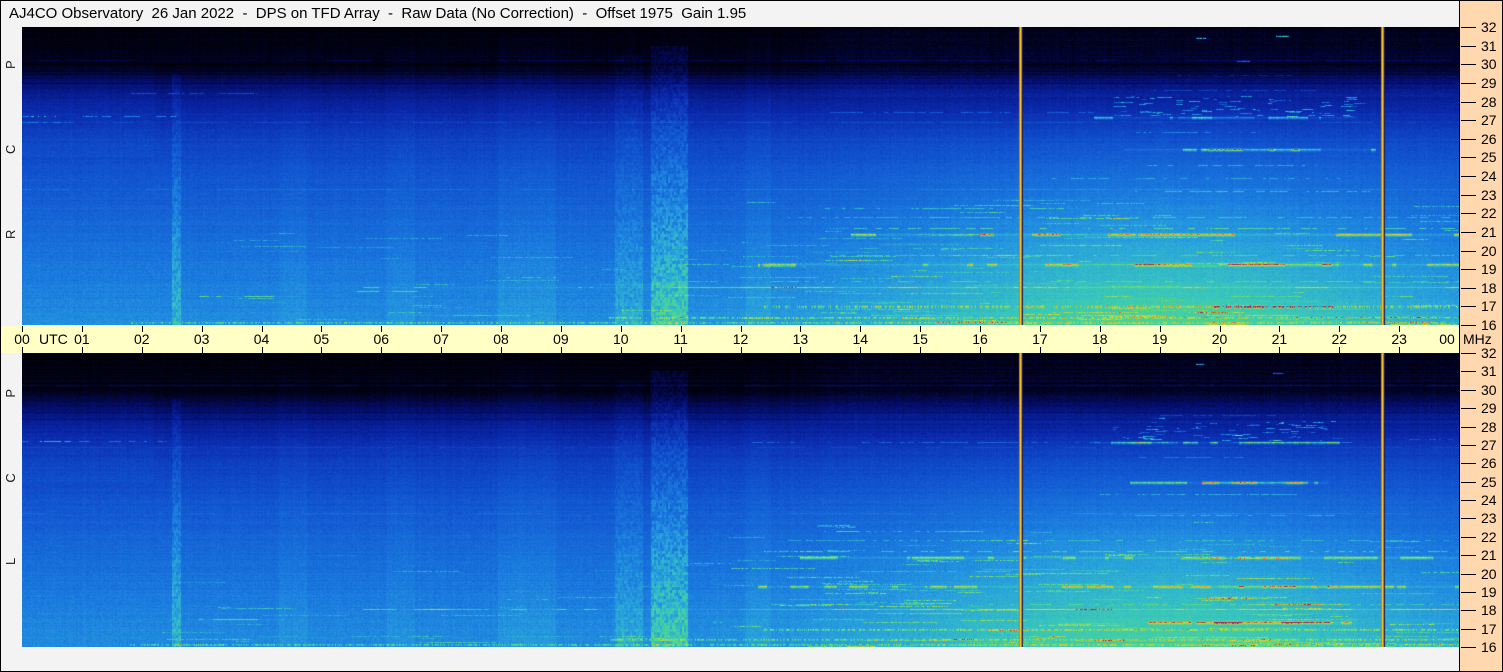 The height and width of the screenshot is (672, 1503). I want to click on hour-label: 17, so click(1040, 339).